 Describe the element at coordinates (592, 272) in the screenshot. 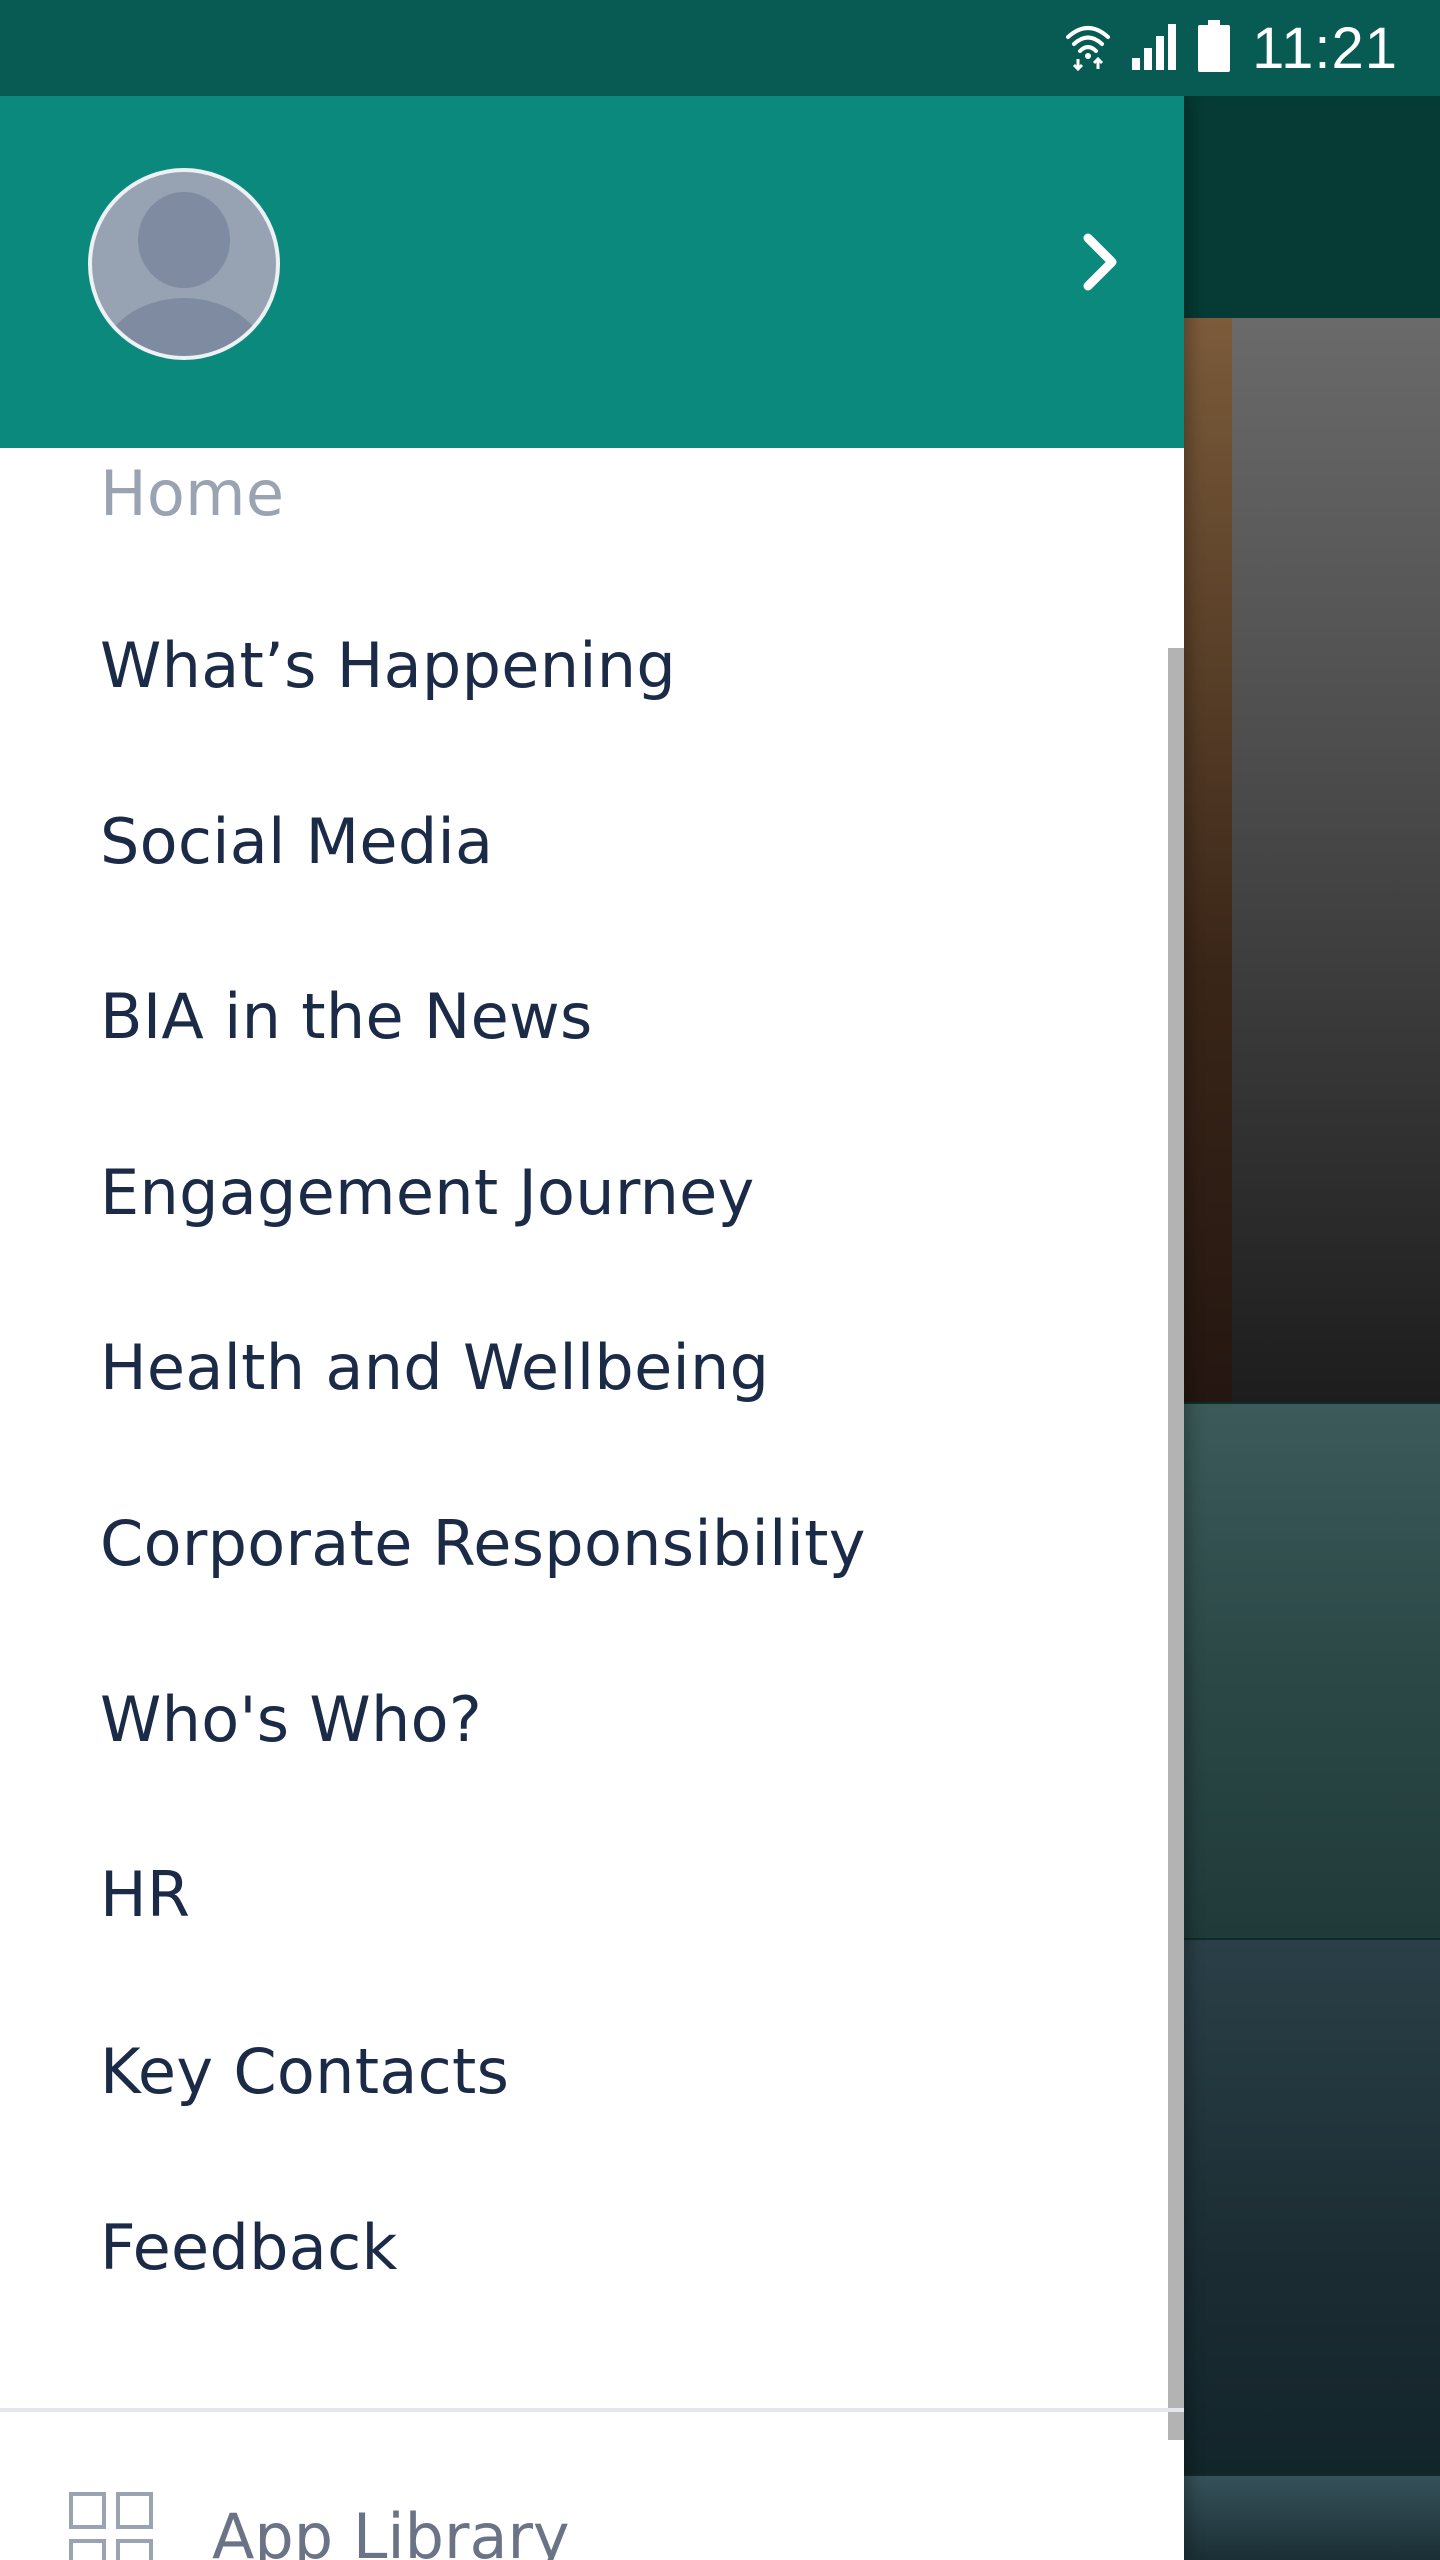

I see `drawer-header` at that location.